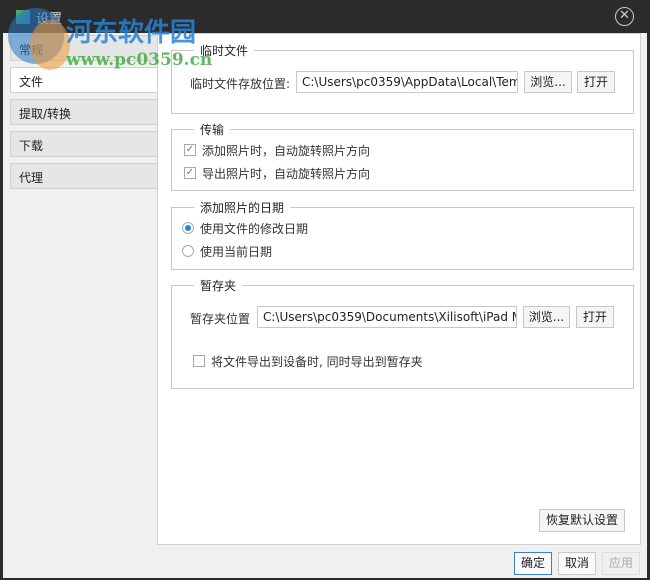 The height and width of the screenshot is (580, 650). Describe the element at coordinates (84, 112) in the screenshot. I see `sidebar-item-convert: 提取/转换` at that location.